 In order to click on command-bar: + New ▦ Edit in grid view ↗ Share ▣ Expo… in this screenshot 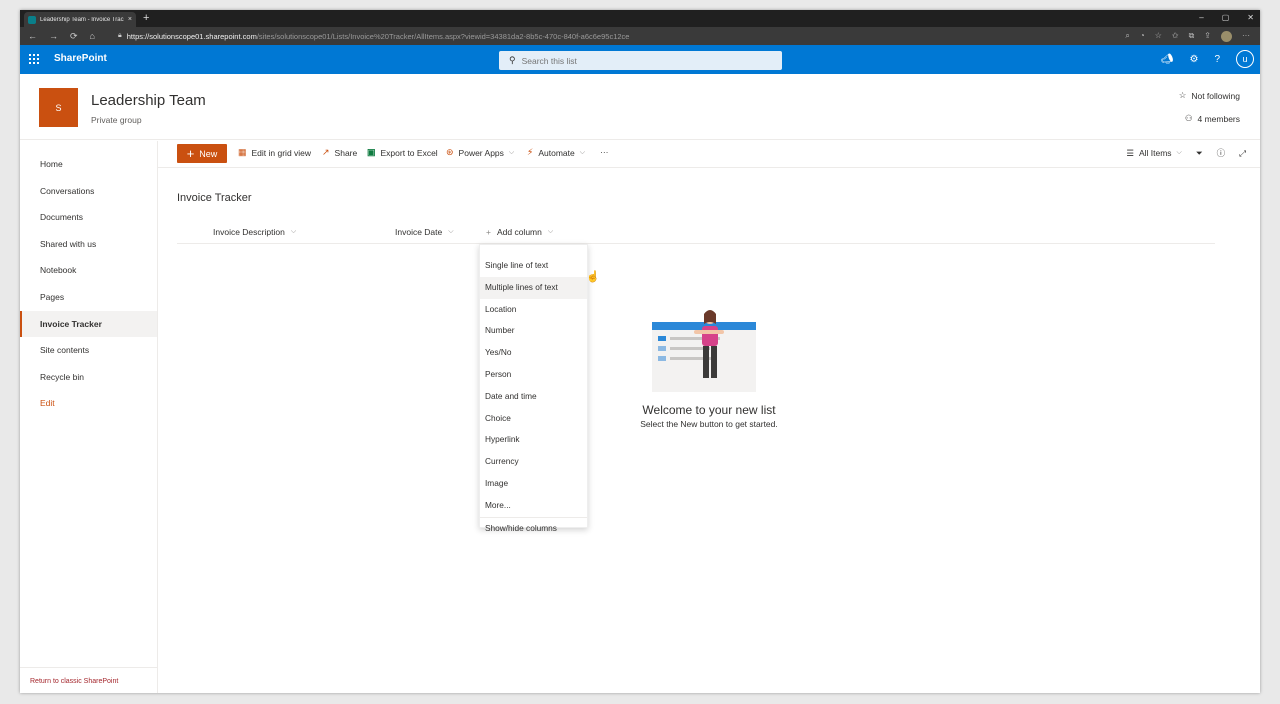, I will do `click(709, 154)`.